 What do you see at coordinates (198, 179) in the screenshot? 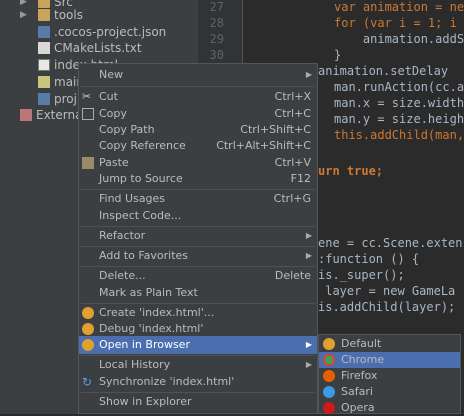
I see `menu-item-jump-to-source: Jump to Source F12` at bounding box center [198, 179].